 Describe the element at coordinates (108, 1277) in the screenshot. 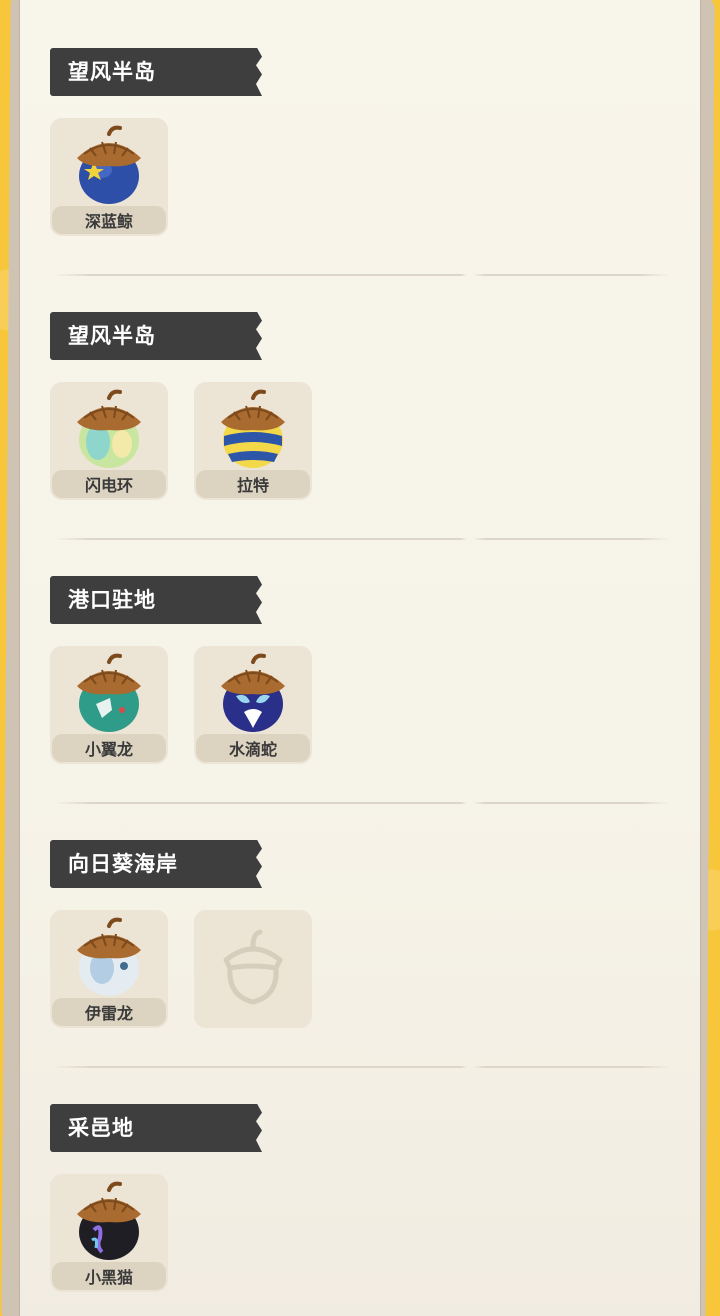

I see `pet-name: 小黑猫` at that location.